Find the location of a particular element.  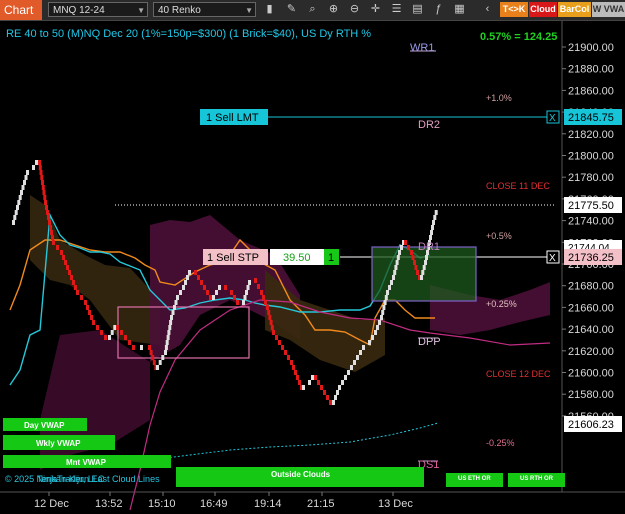

sell-stp-order: 1 Sell STP 39.50 1 is located at coordinates (271, 257).